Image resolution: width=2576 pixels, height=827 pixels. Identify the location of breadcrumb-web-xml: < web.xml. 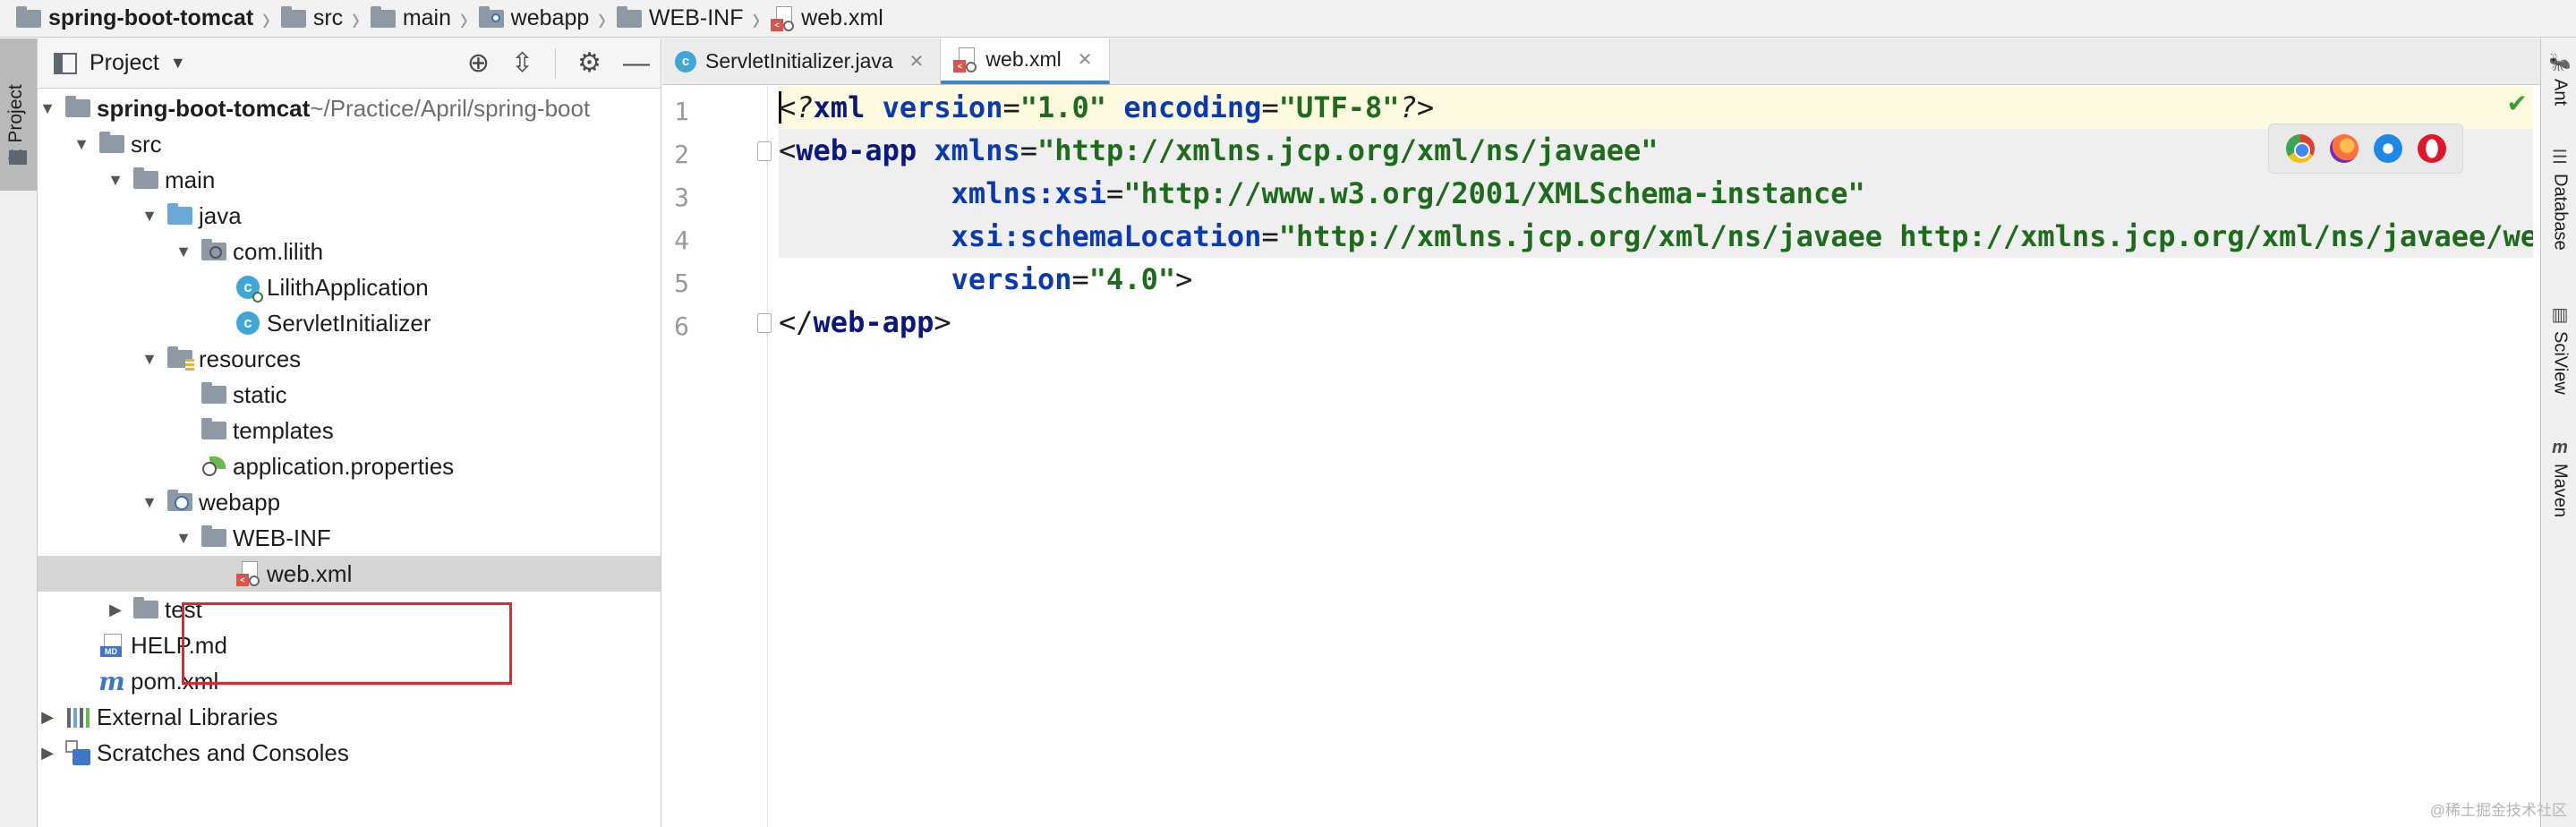
(827, 18).